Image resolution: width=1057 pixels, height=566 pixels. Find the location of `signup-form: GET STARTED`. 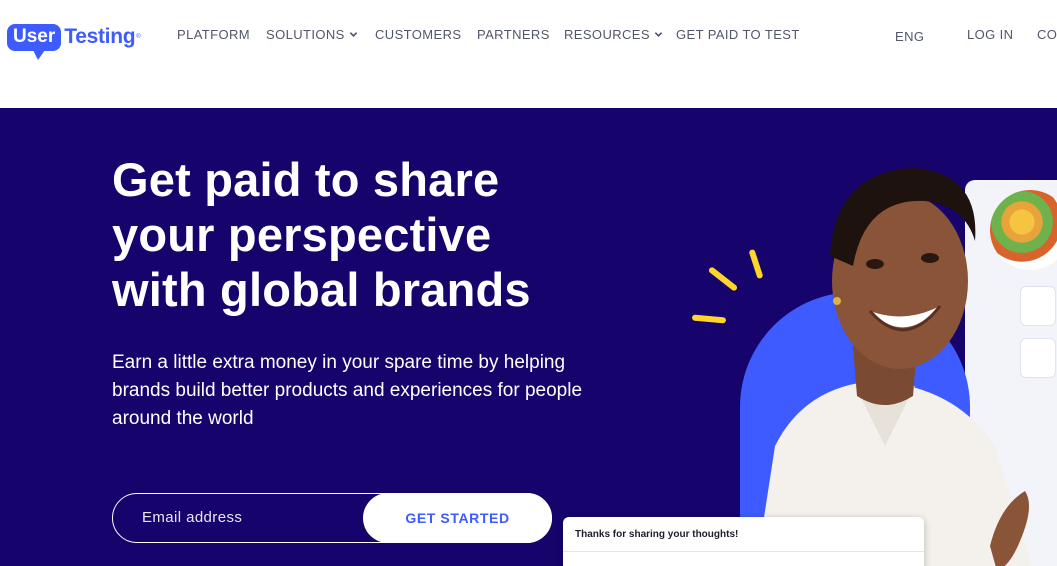

signup-form: GET STARTED is located at coordinates (332, 518).